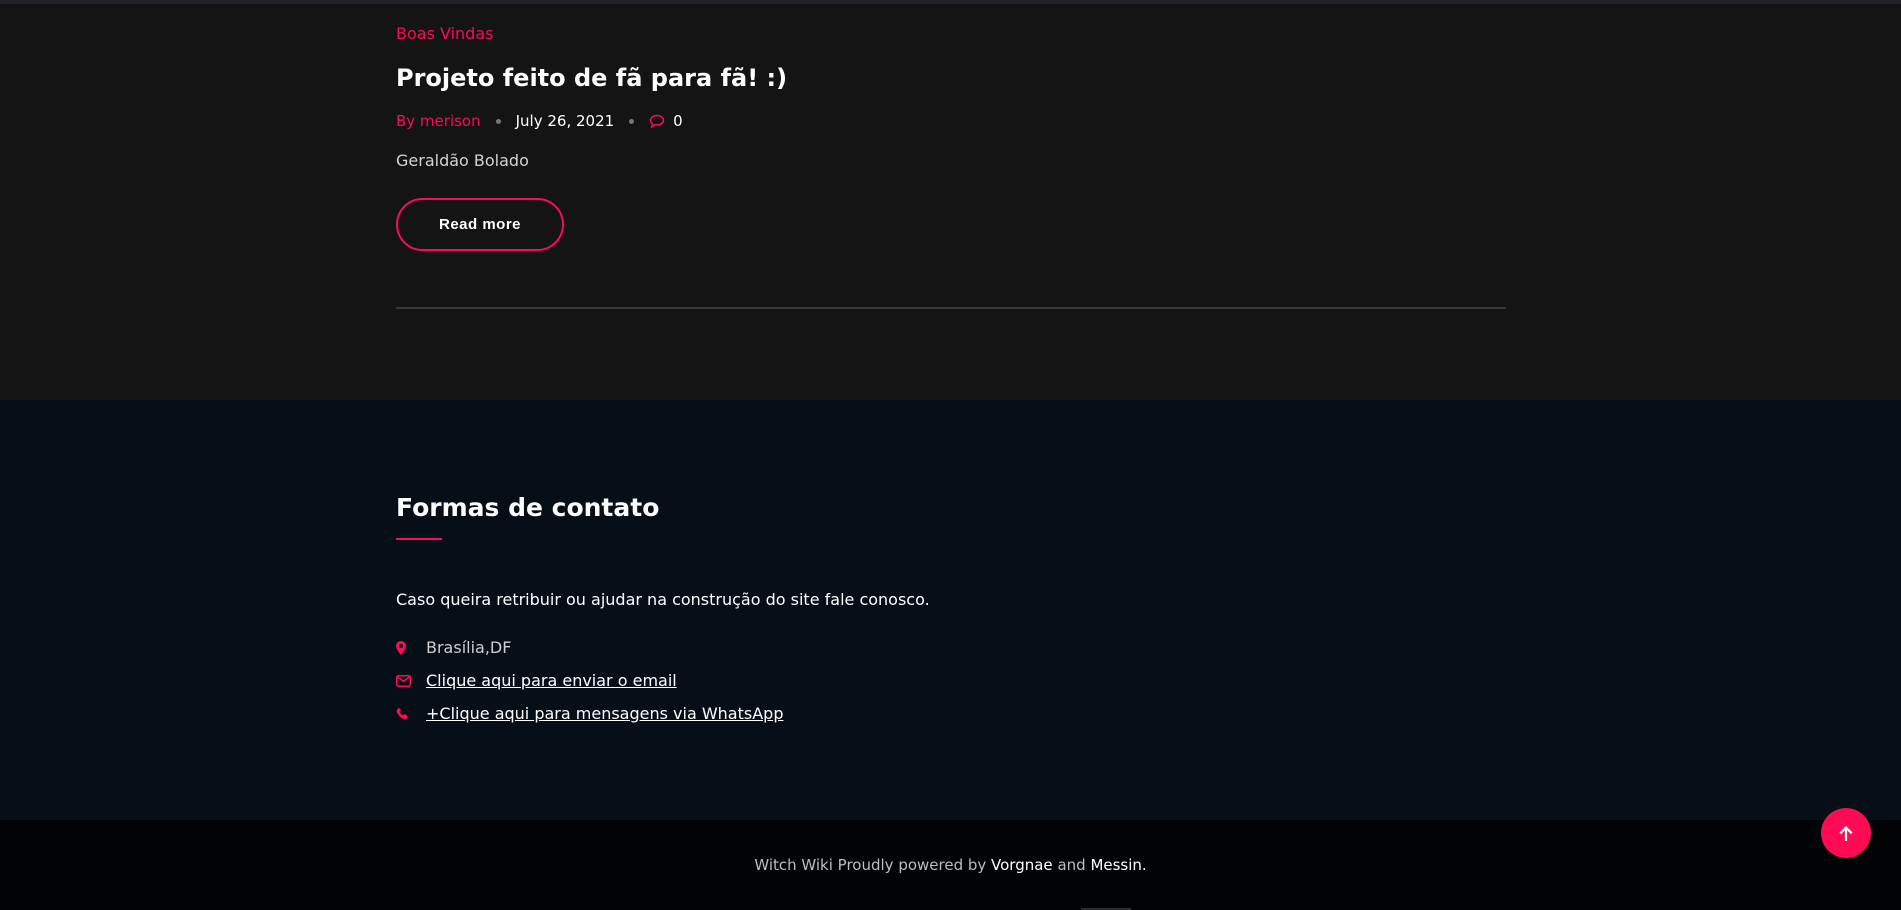  What do you see at coordinates (469, 647) in the screenshot?
I see `contact-location: Brasília,DF` at bounding box center [469, 647].